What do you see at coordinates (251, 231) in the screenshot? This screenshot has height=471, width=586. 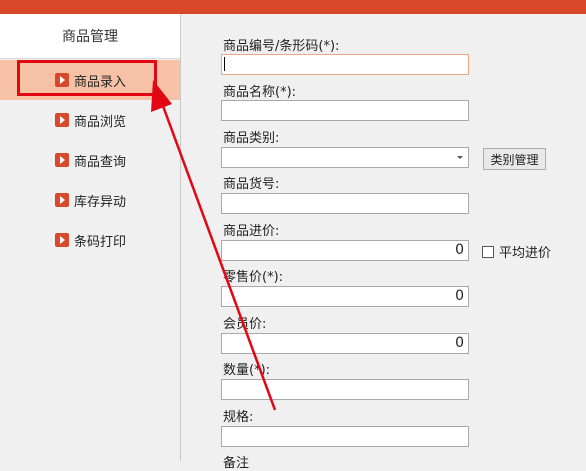 I see `purchase-price-label: 商品进价:` at bounding box center [251, 231].